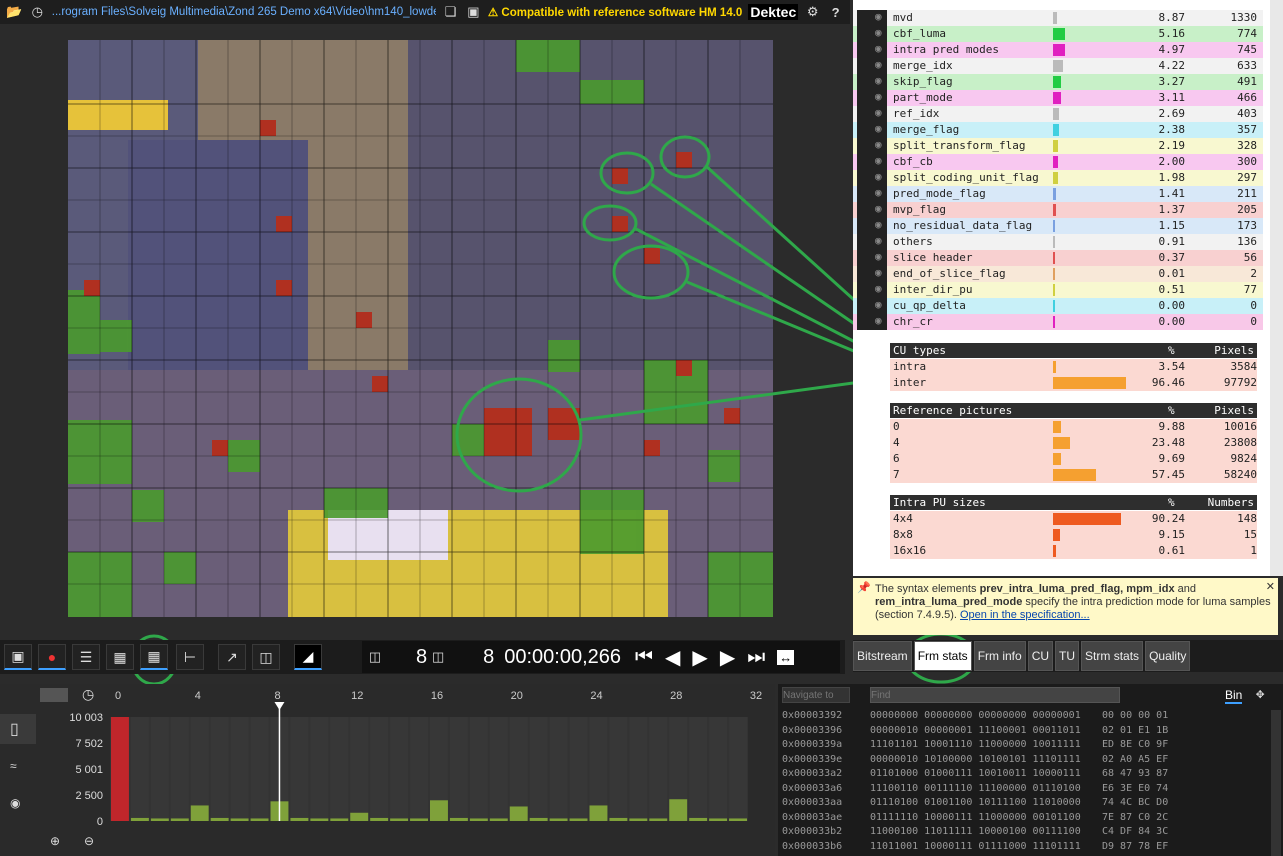 Image resolution: width=1283 pixels, height=856 pixels. What do you see at coordinates (1112, 656) in the screenshot?
I see `tab-strm-stats: Strm stats` at bounding box center [1112, 656].